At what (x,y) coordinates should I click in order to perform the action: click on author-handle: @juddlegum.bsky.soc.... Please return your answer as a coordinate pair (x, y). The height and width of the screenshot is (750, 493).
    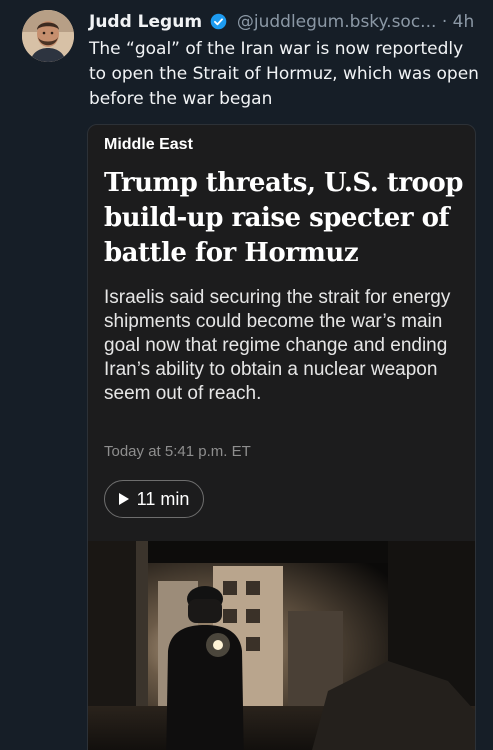
    Looking at the image, I should click on (337, 22).